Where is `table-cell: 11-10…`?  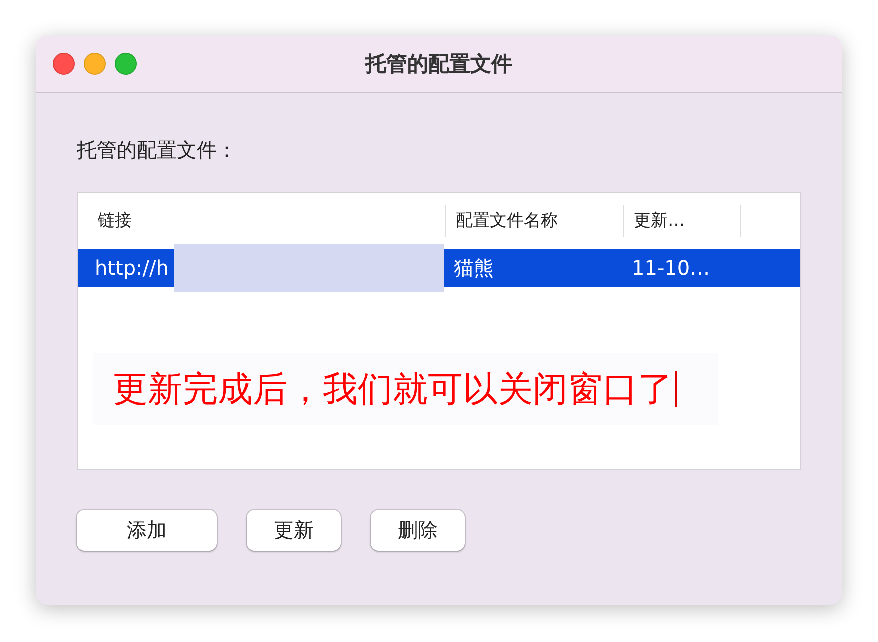
table-cell: 11-10… is located at coordinates (671, 268).